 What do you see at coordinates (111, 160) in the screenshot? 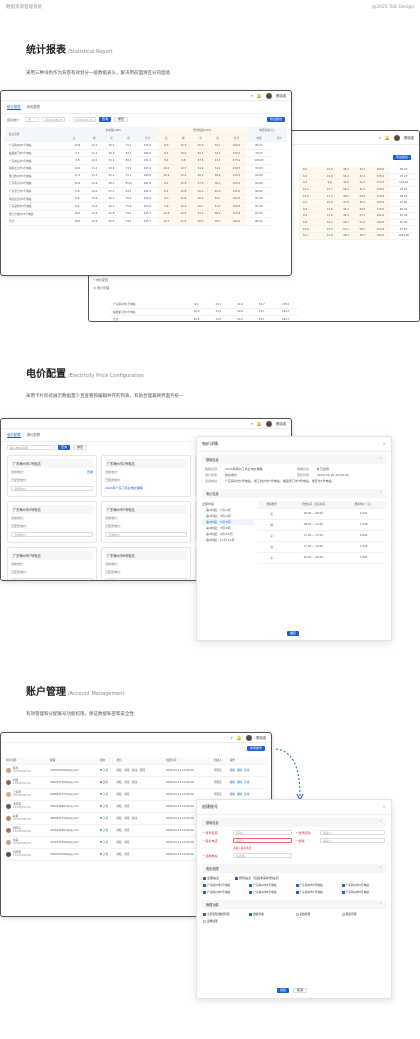
I see `table-cell: 51.2` at bounding box center [111, 160].